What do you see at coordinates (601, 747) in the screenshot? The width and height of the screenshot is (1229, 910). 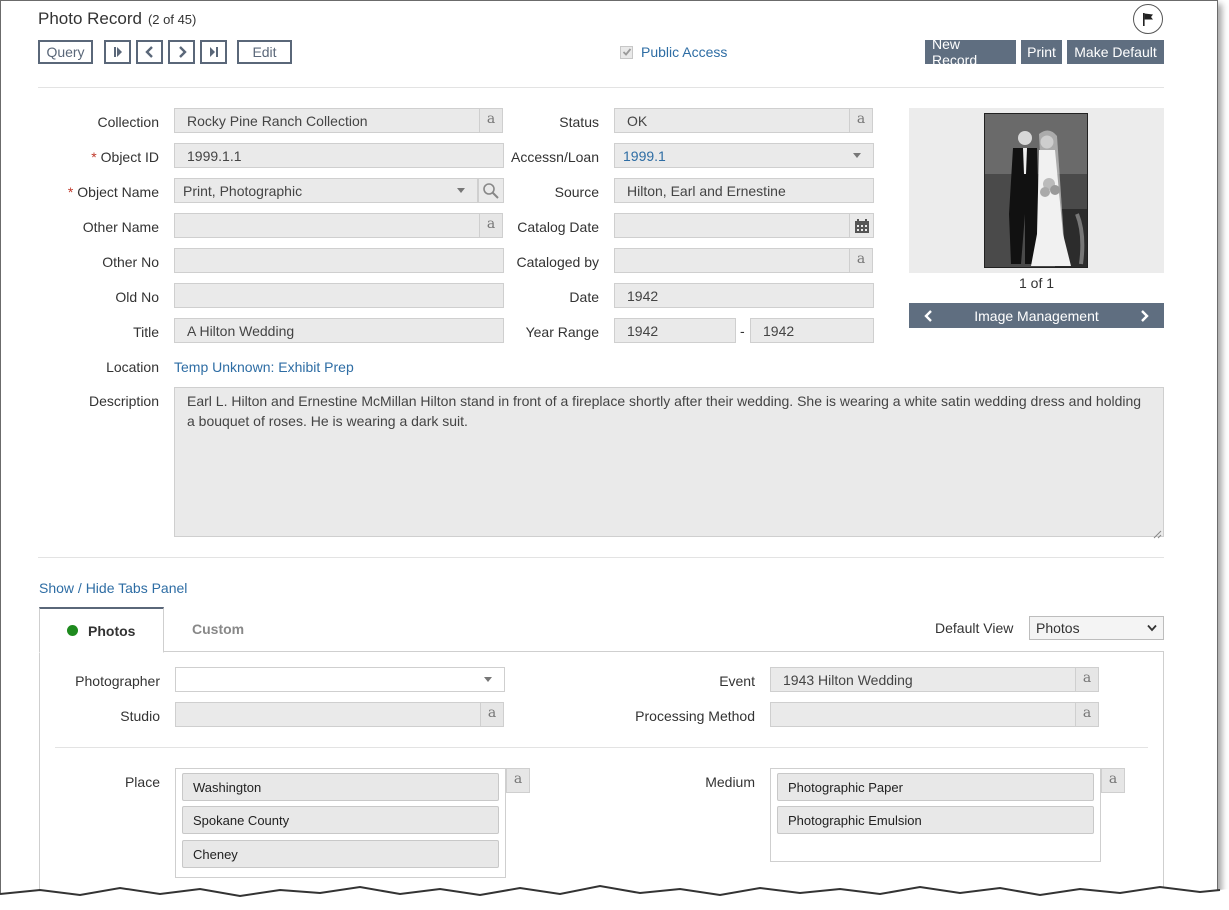 I see `tabs-divider` at bounding box center [601, 747].